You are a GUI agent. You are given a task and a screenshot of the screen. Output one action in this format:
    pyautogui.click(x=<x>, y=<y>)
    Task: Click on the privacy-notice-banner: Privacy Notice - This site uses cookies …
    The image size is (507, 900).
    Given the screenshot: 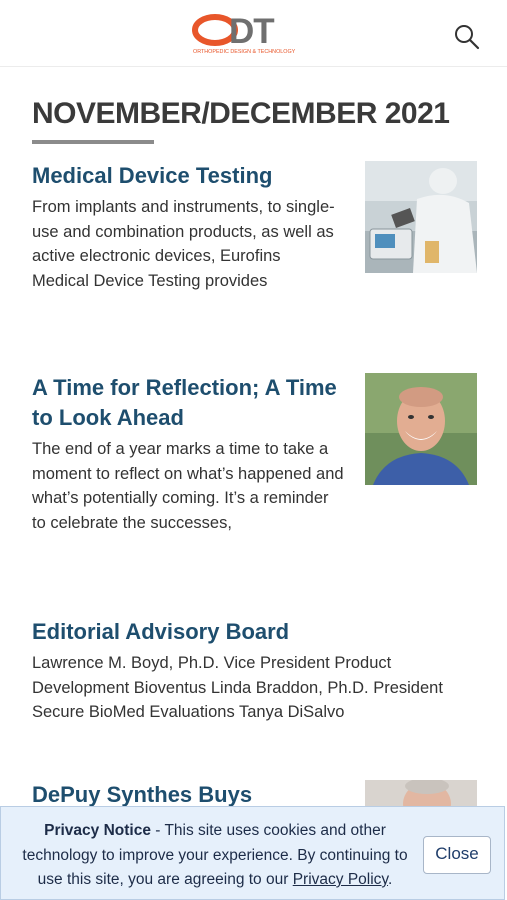 What is the action you would take?
    pyautogui.click(x=252, y=853)
    